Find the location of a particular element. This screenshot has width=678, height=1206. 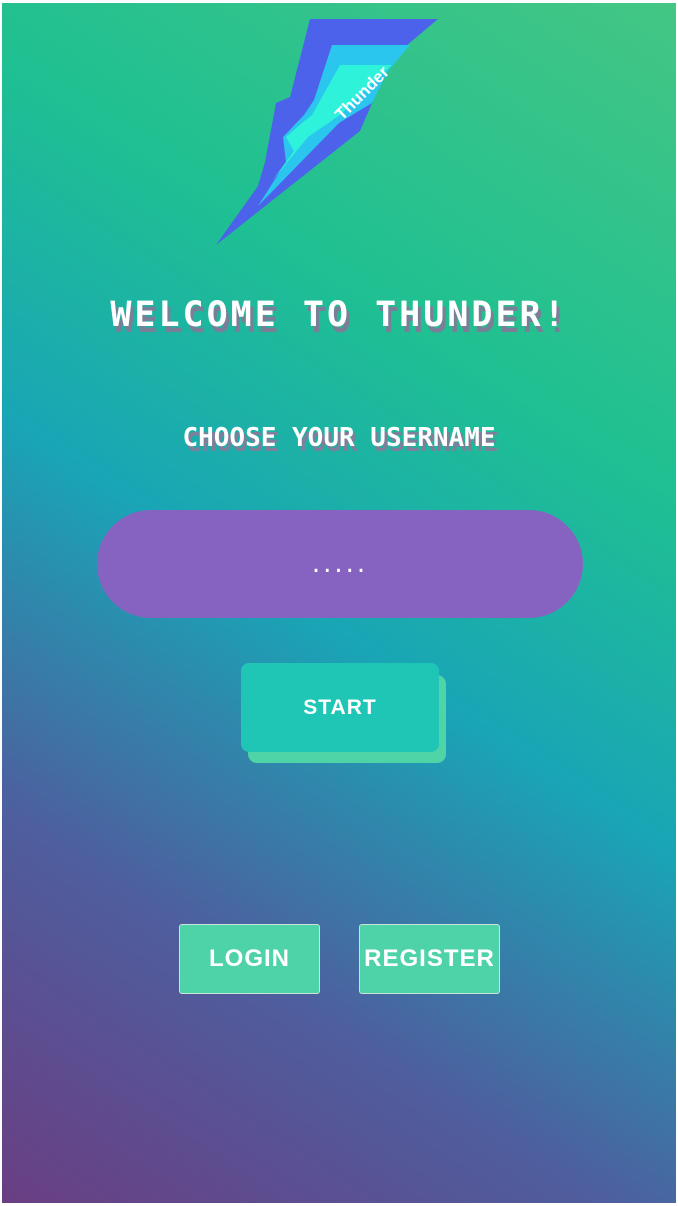

login-button: LOGIN is located at coordinates (249, 959).